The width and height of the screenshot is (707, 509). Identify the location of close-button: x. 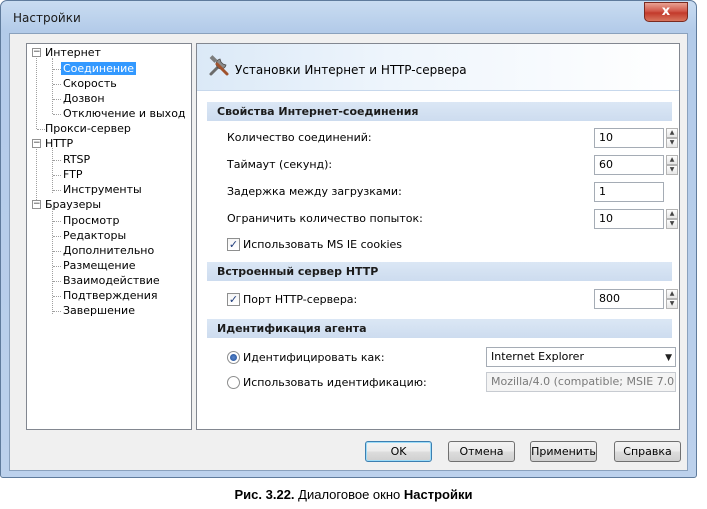
(666, 12).